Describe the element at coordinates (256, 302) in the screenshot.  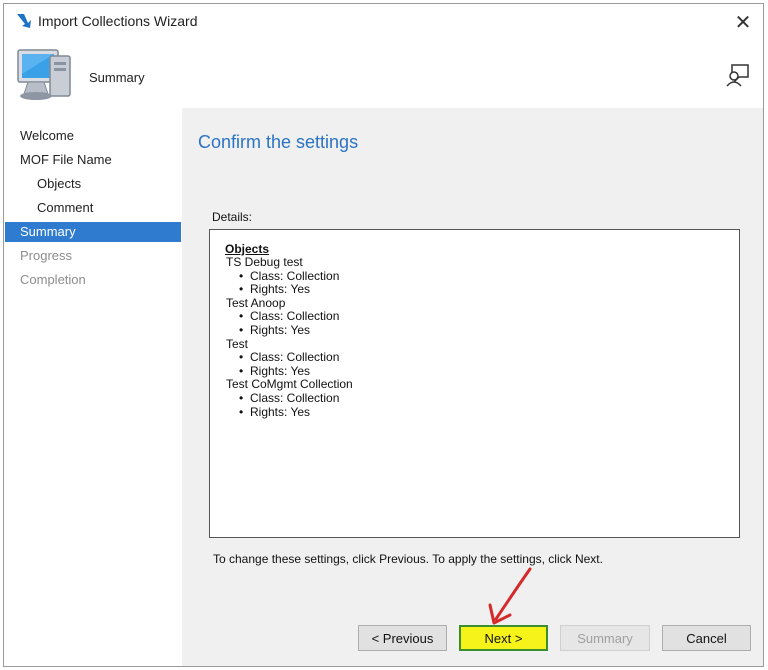
I see `object-name: Test Anoop` at that location.